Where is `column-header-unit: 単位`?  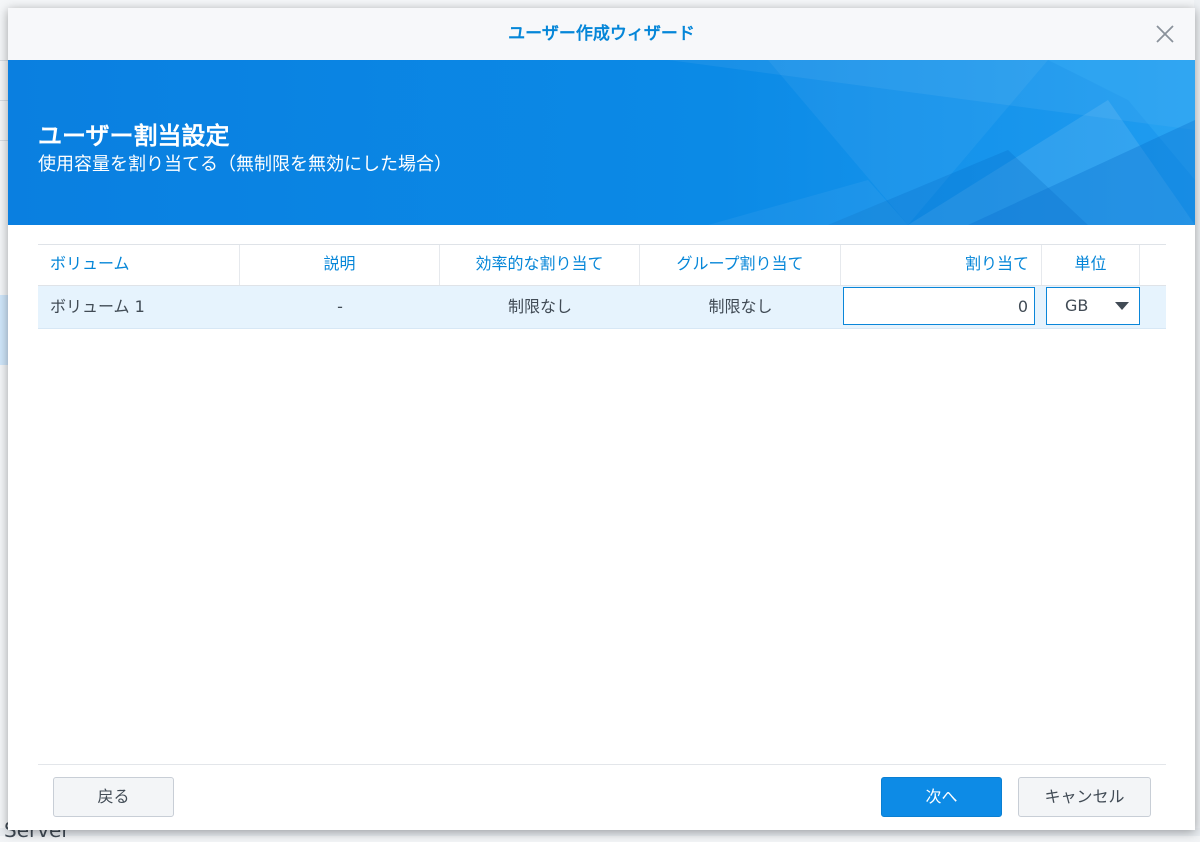 column-header-unit: 単位 is located at coordinates (1091, 265).